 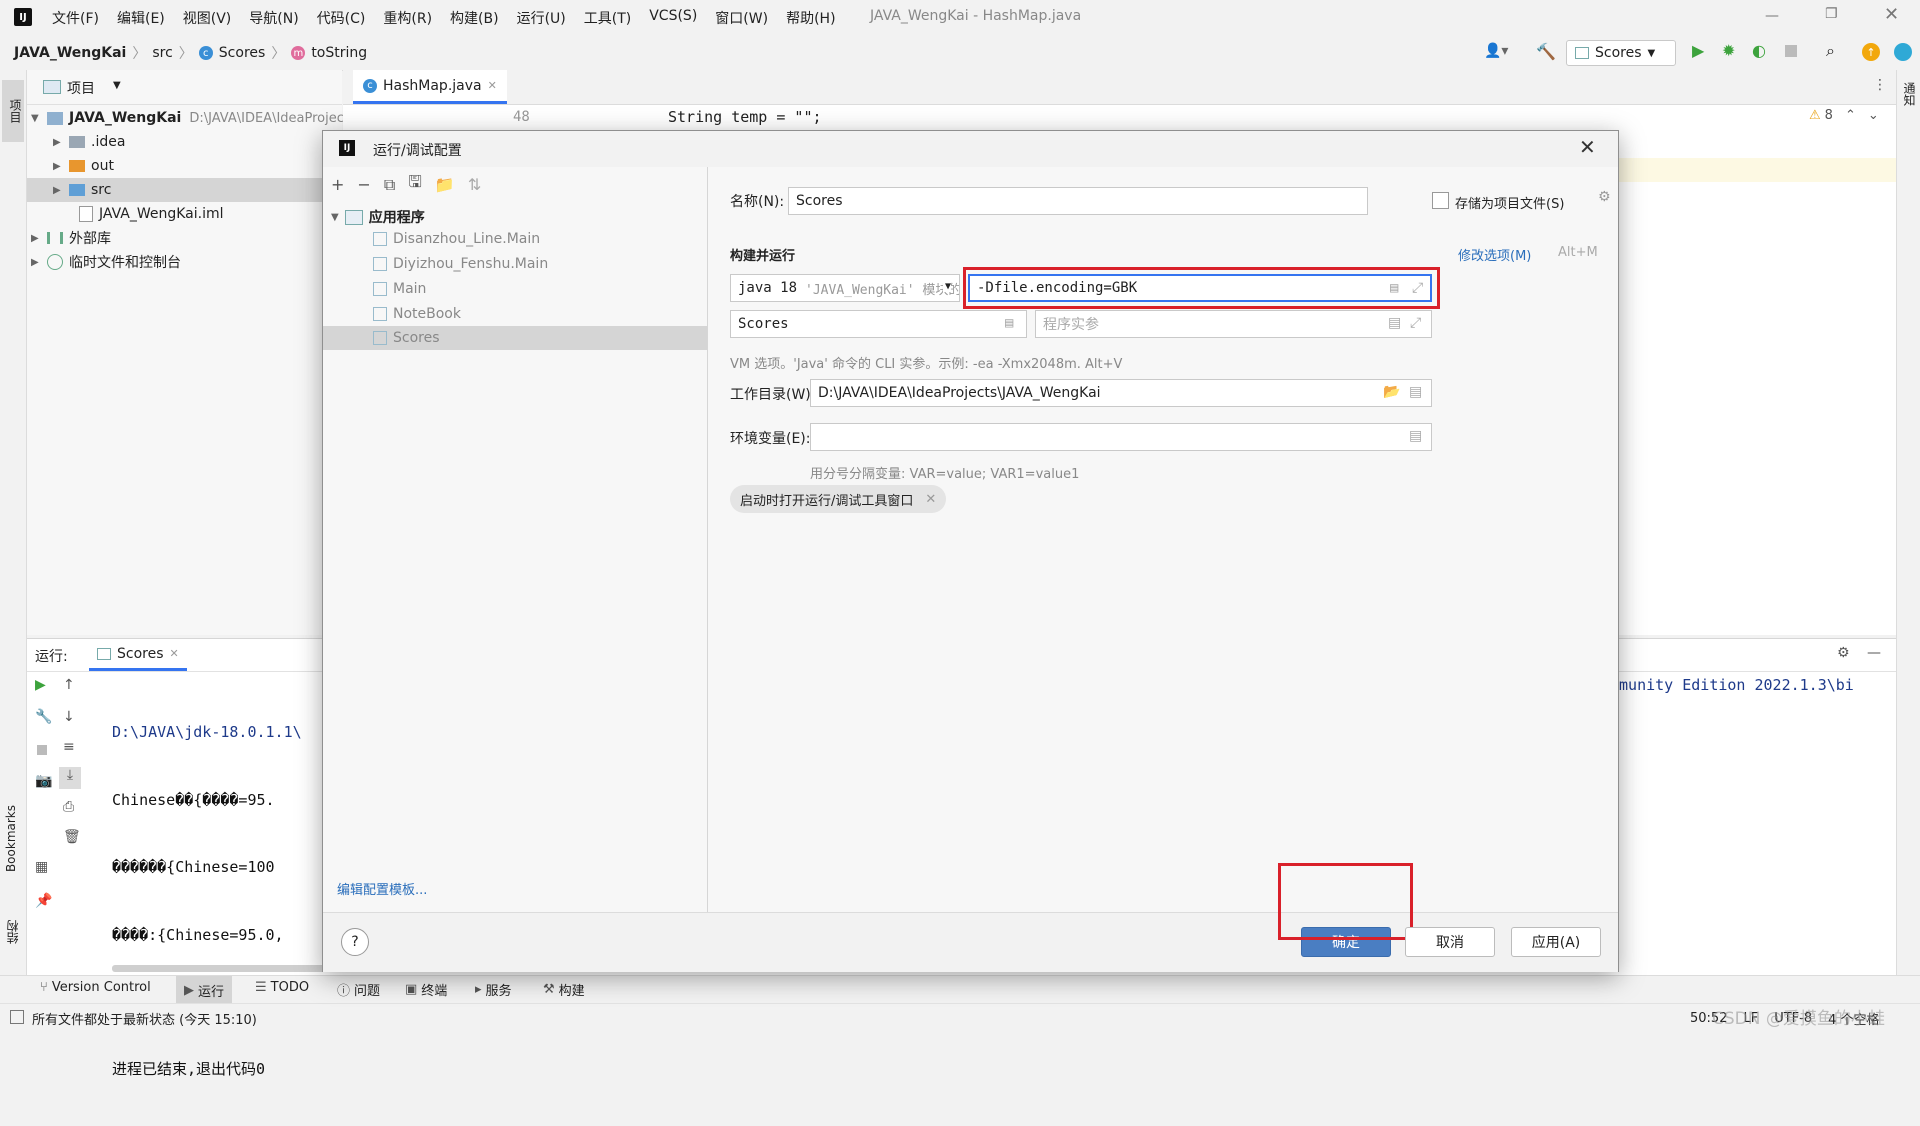 What do you see at coordinates (1587, 147) in the screenshot?
I see `close-dialog-button: ✕` at bounding box center [1587, 147].